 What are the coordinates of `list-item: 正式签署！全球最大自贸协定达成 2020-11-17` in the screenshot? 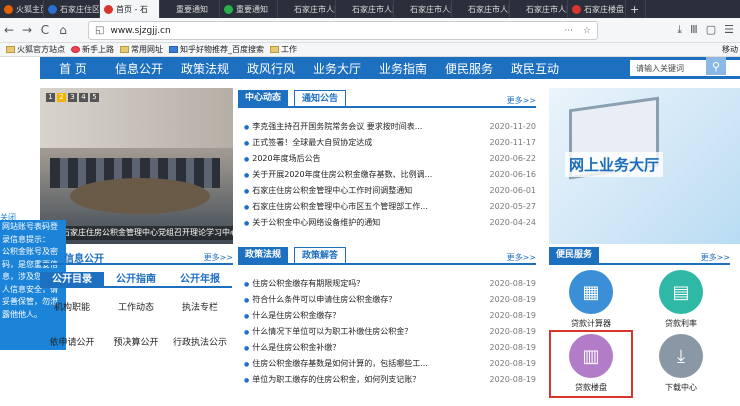 It's located at (390, 142).